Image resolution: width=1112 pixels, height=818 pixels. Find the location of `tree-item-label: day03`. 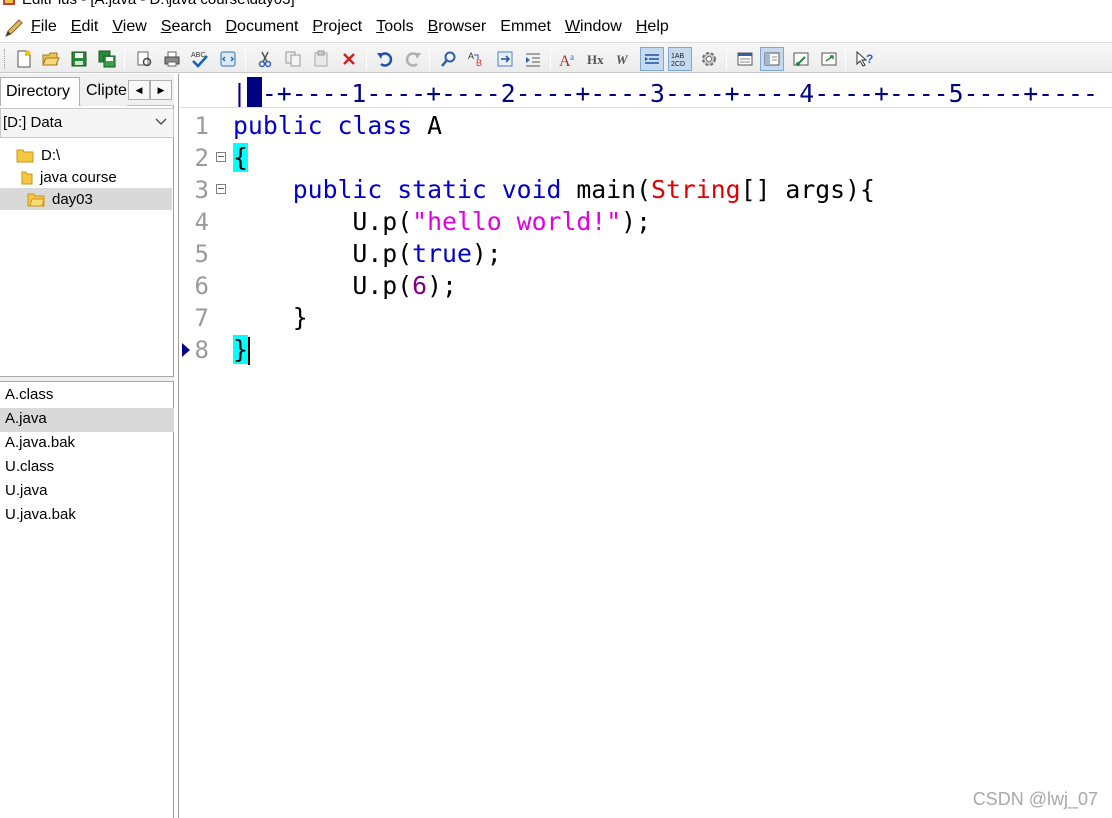

tree-item-label: day03 is located at coordinates (72, 199).